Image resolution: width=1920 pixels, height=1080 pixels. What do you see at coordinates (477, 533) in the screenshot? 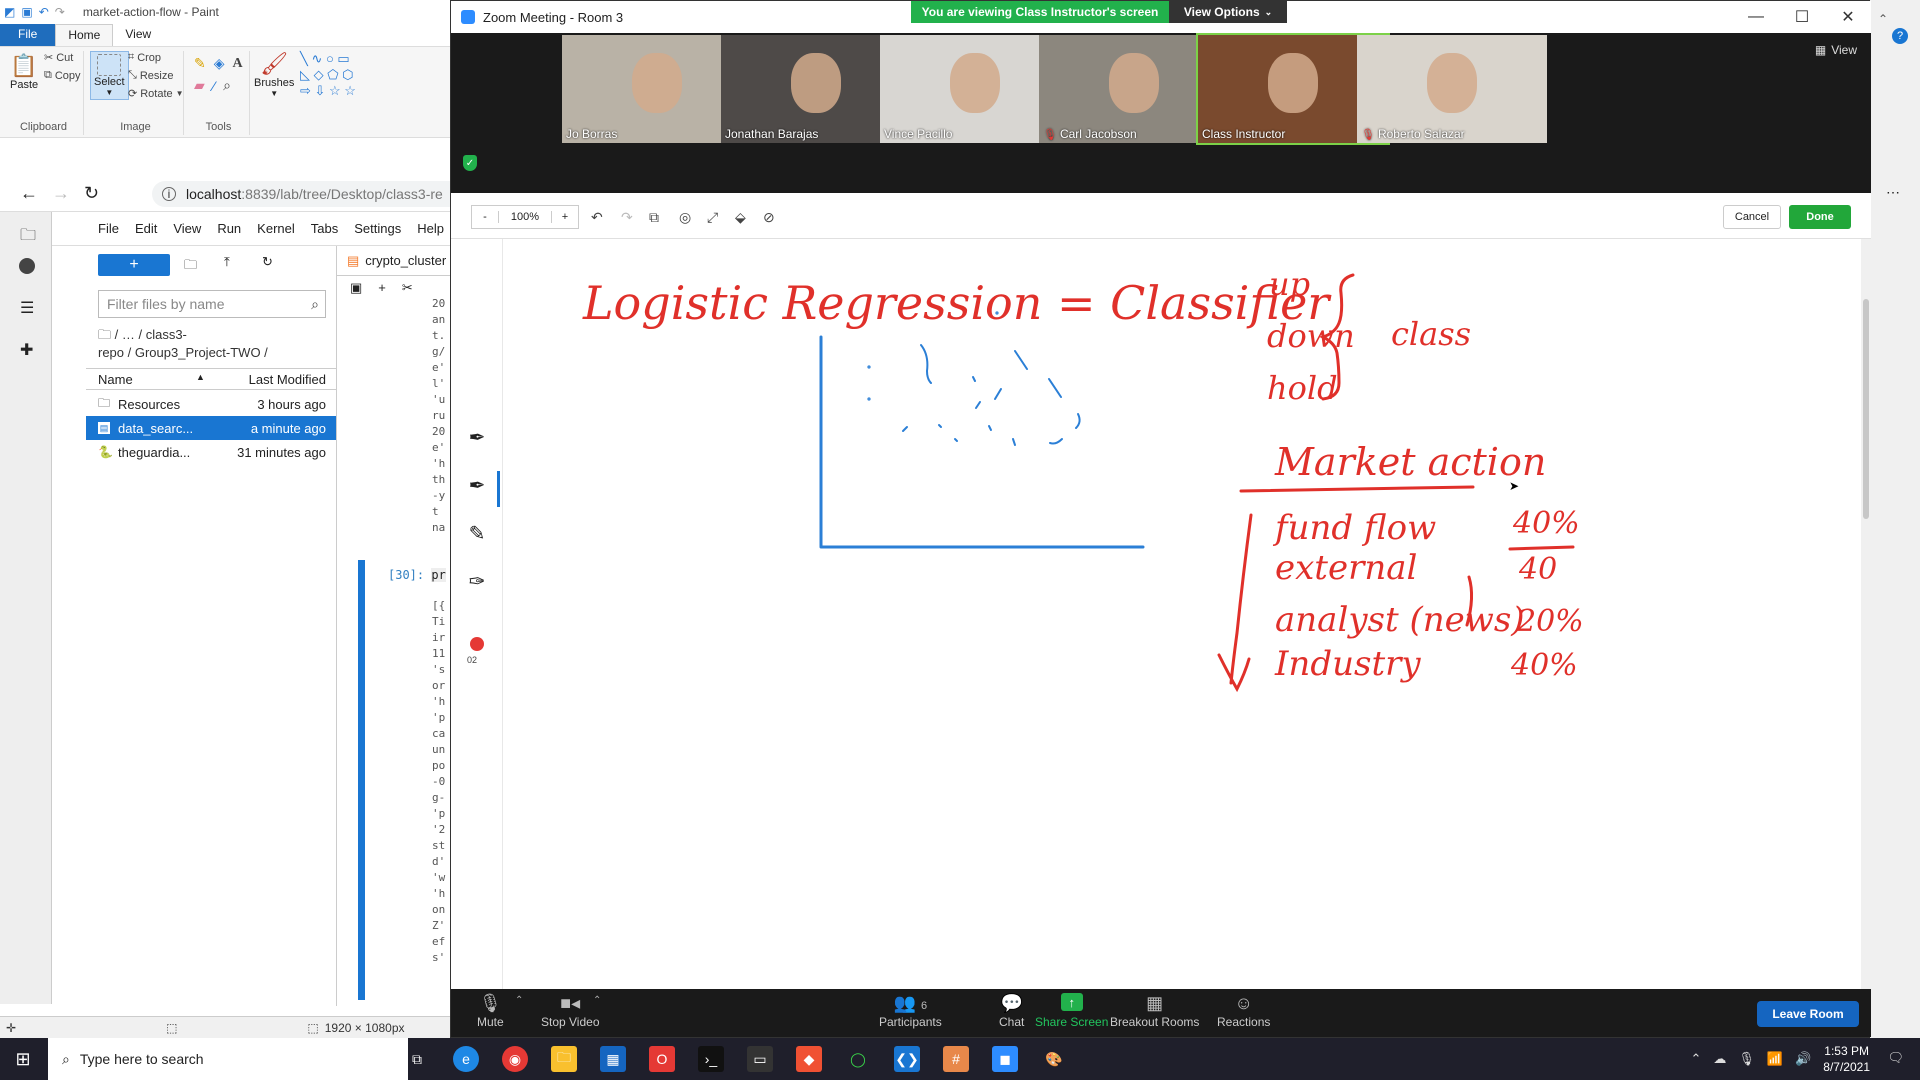
I see `highlighter-icon: ✎` at bounding box center [477, 533].